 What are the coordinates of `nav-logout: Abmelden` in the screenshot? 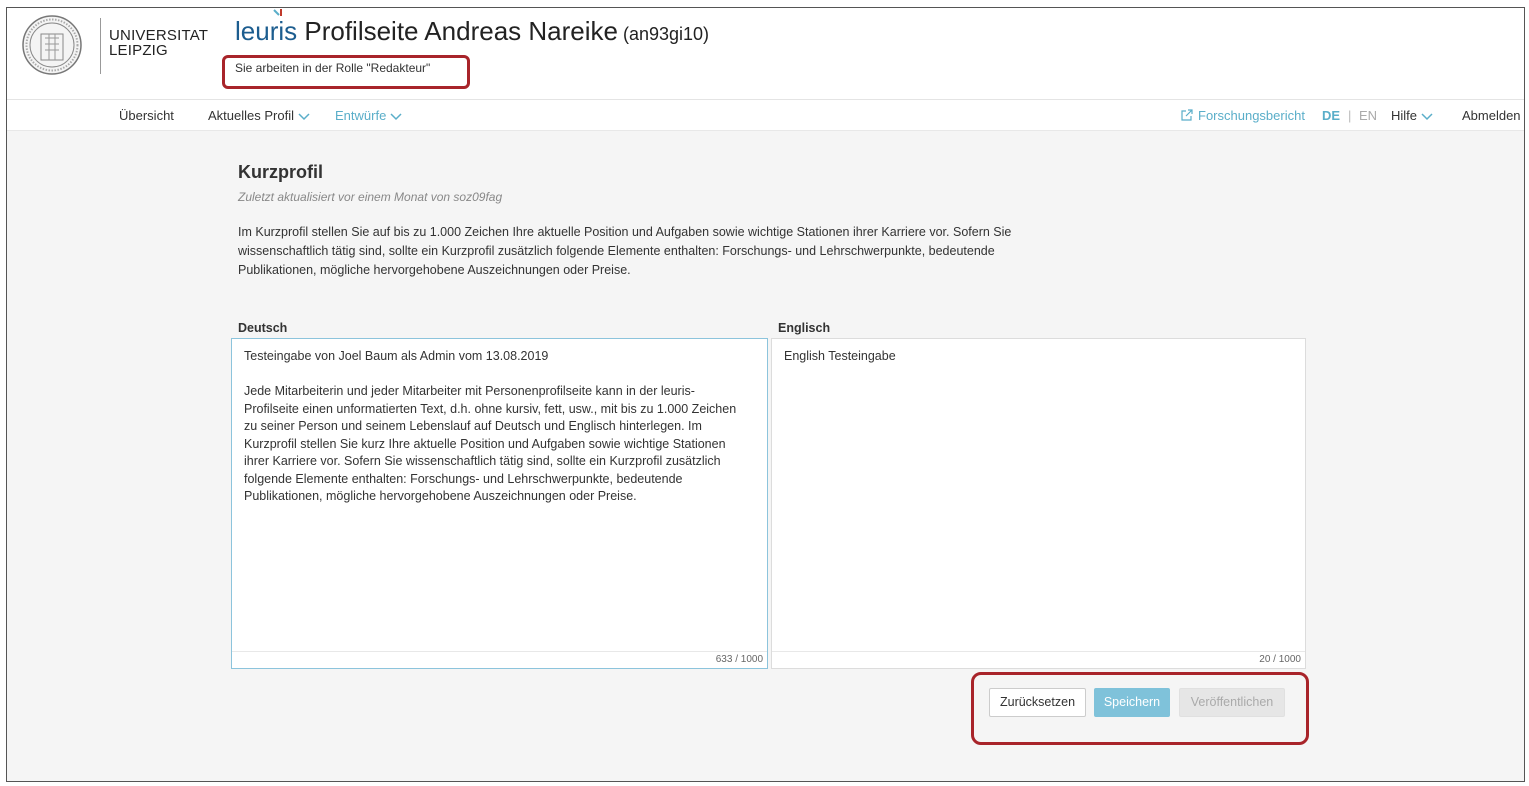 It's located at (1491, 115).